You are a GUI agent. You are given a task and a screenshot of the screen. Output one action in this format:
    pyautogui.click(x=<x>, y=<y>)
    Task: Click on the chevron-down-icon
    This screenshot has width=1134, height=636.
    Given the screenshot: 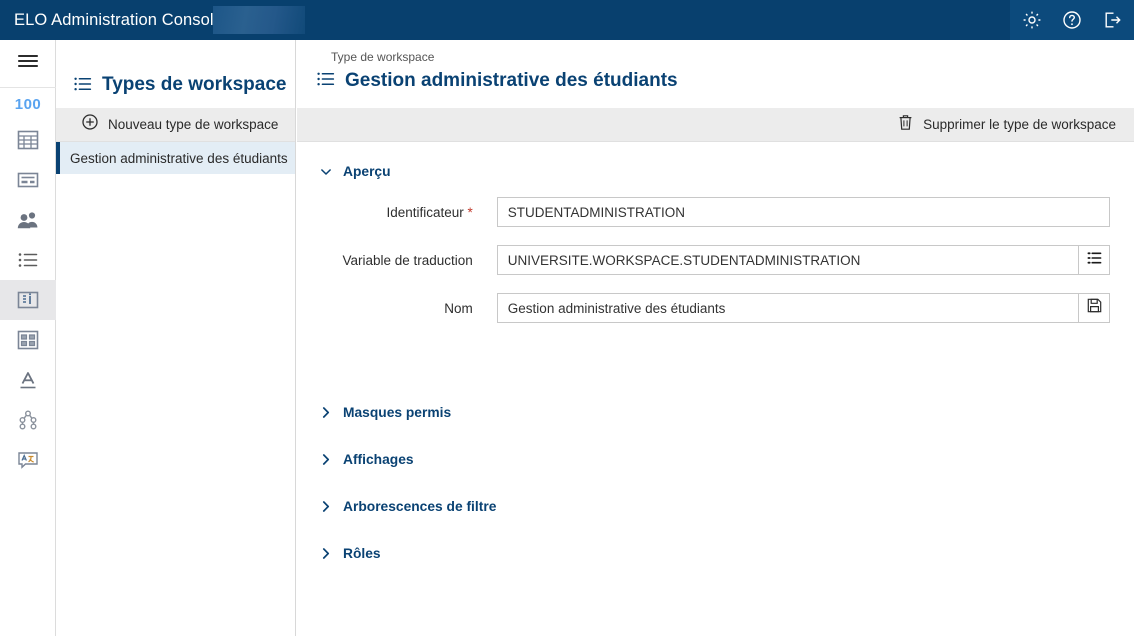 What is the action you would take?
    pyautogui.click(x=326, y=172)
    